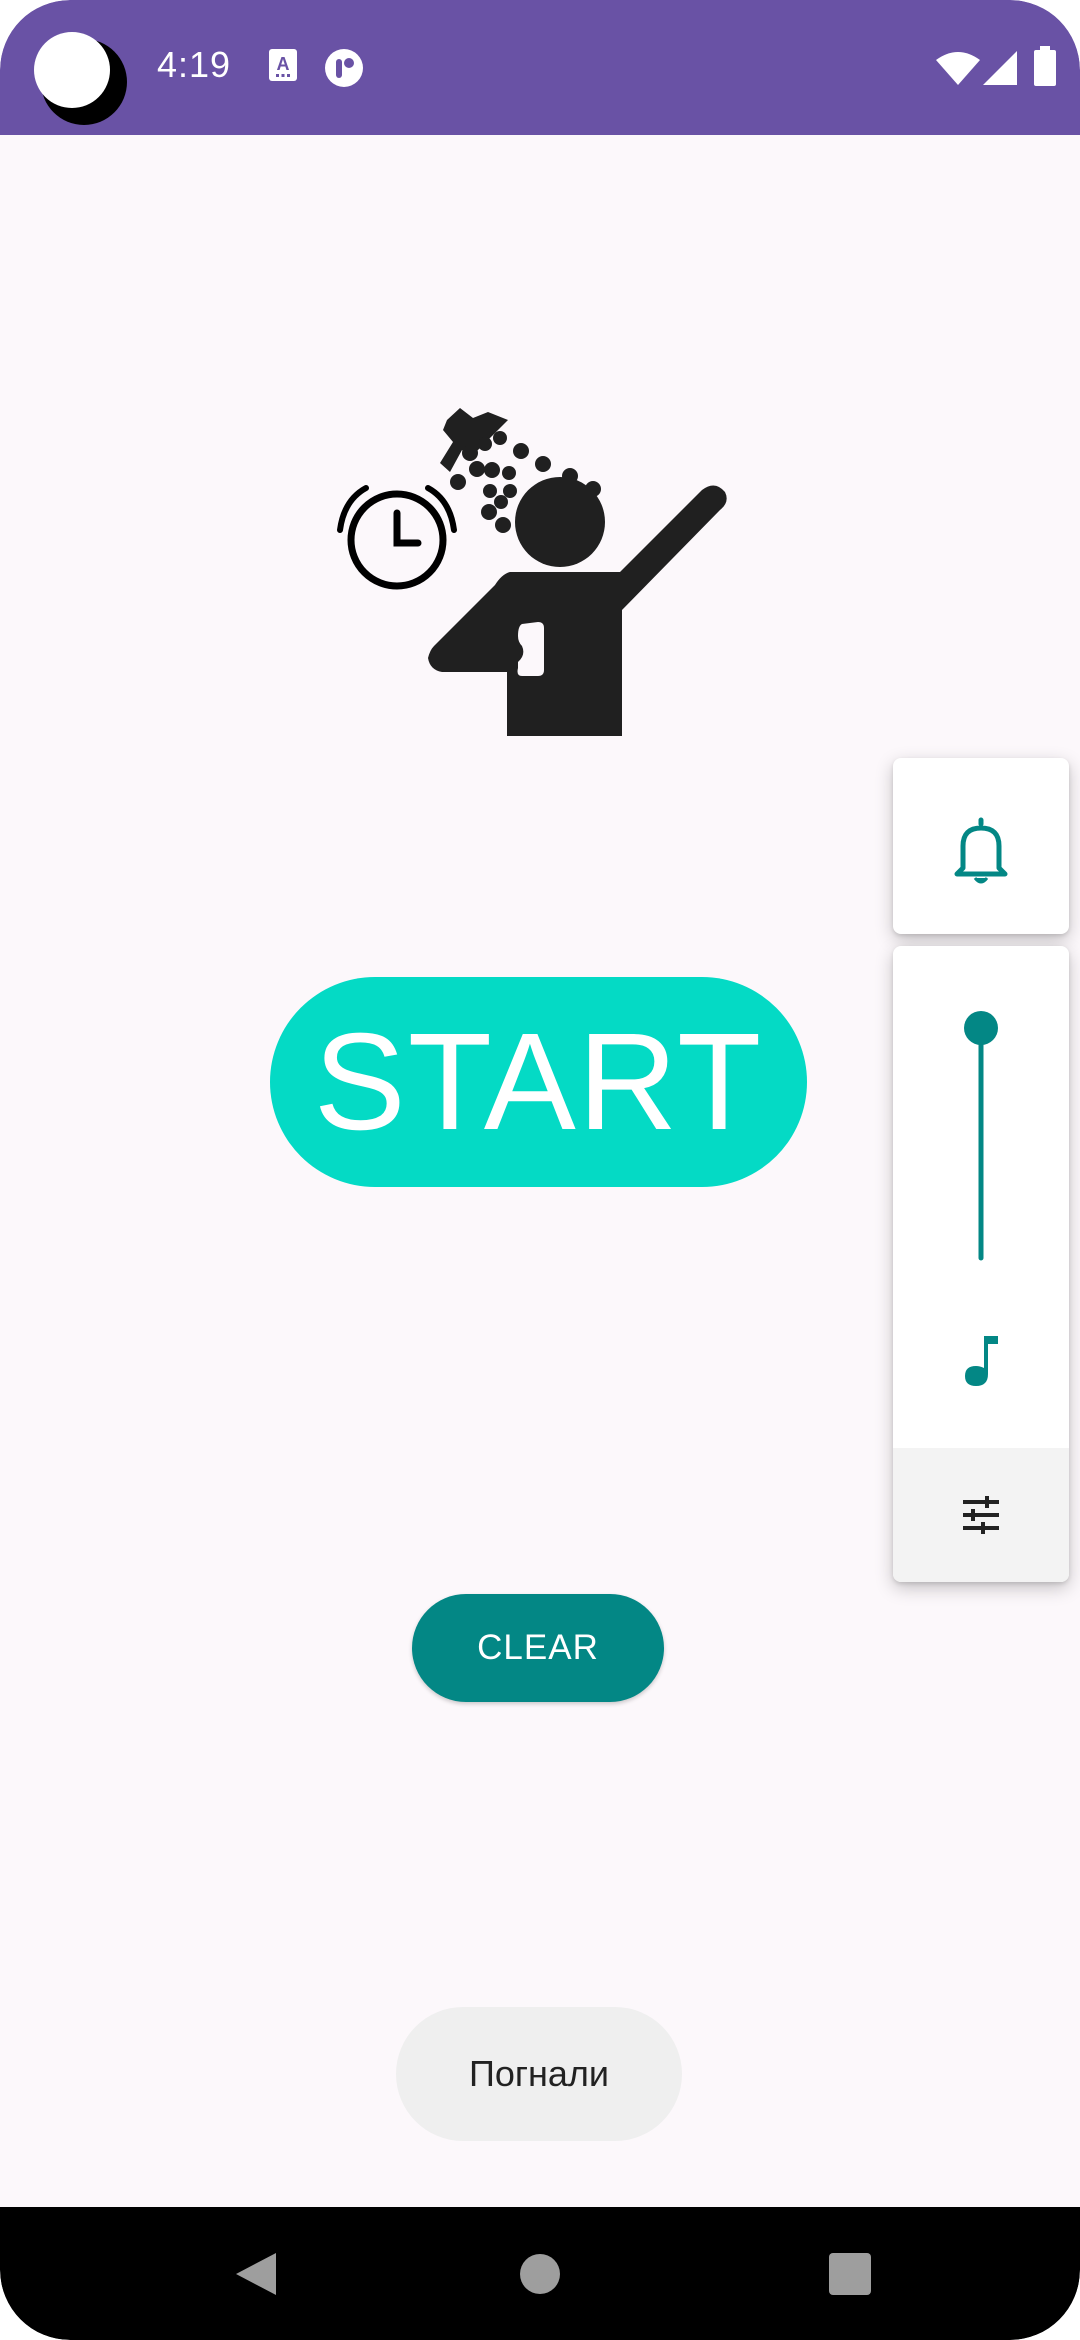 This screenshot has height=2340, width=1080. What do you see at coordinates (1045, 66) in the screenshot?
I see `battery-icon` at bounding box center [1045, 66].